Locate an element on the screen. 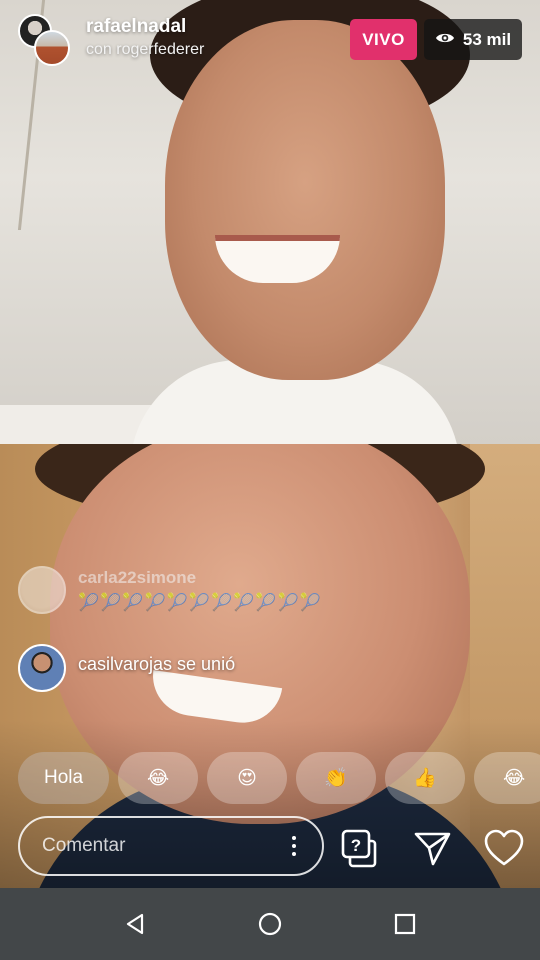 The height and width of the screenshot is (960, 540). eye-icon is located at coordinates (445, 40).